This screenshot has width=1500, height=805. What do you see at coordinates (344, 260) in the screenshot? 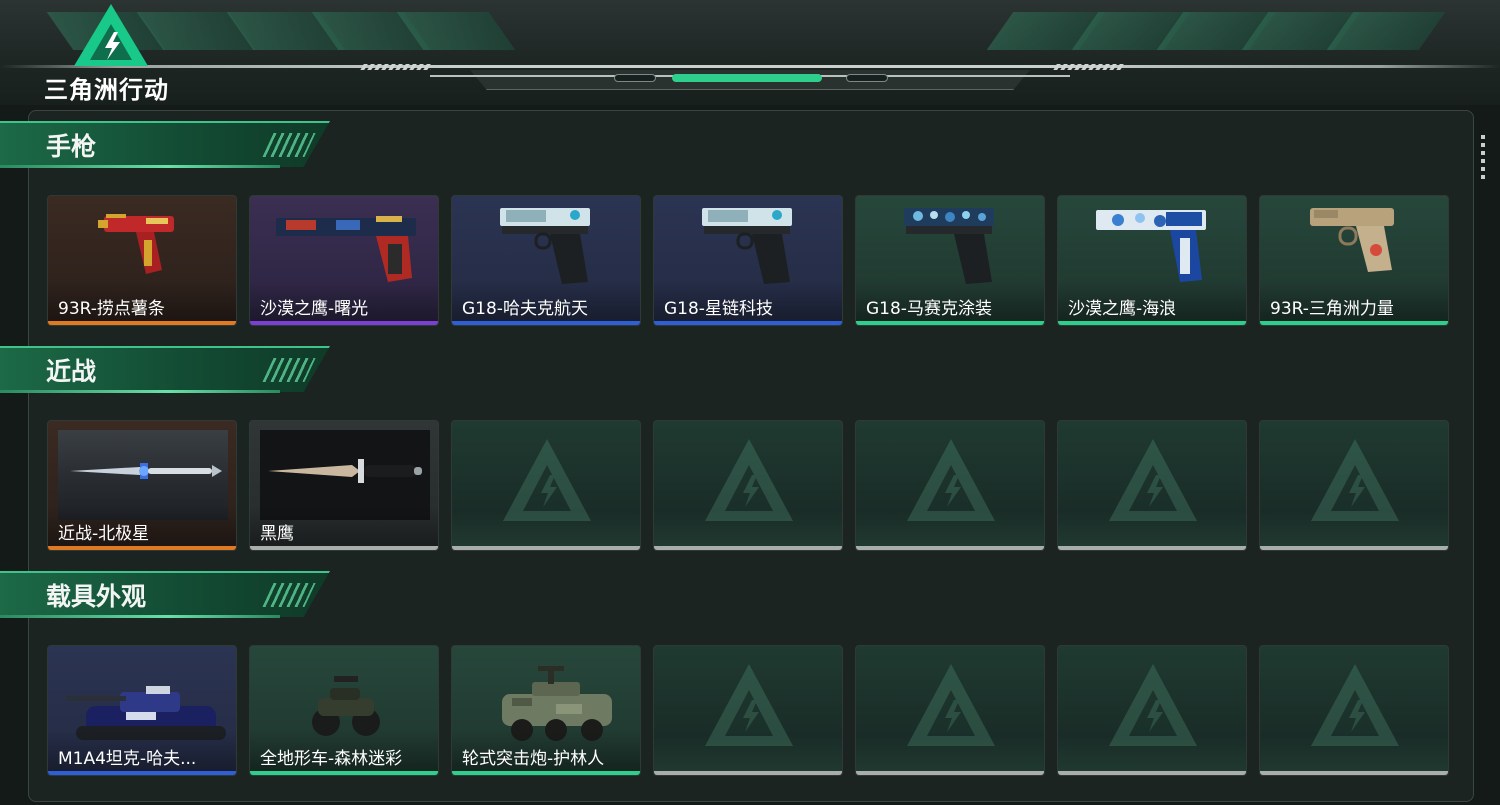
I see `item-card: 沙漠之鹰-曙光` at bounding box center [344, 260].